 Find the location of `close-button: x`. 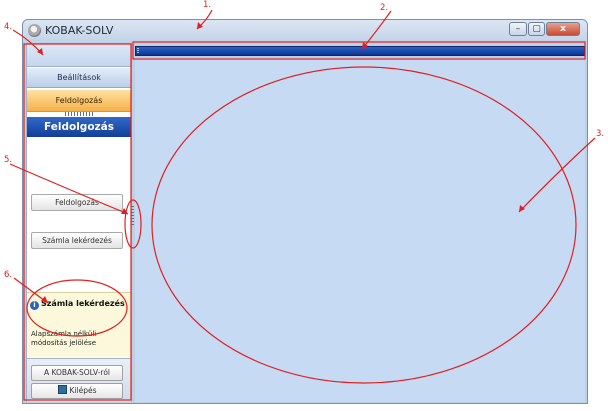

close-button: x is located at coordinates (563, 29).